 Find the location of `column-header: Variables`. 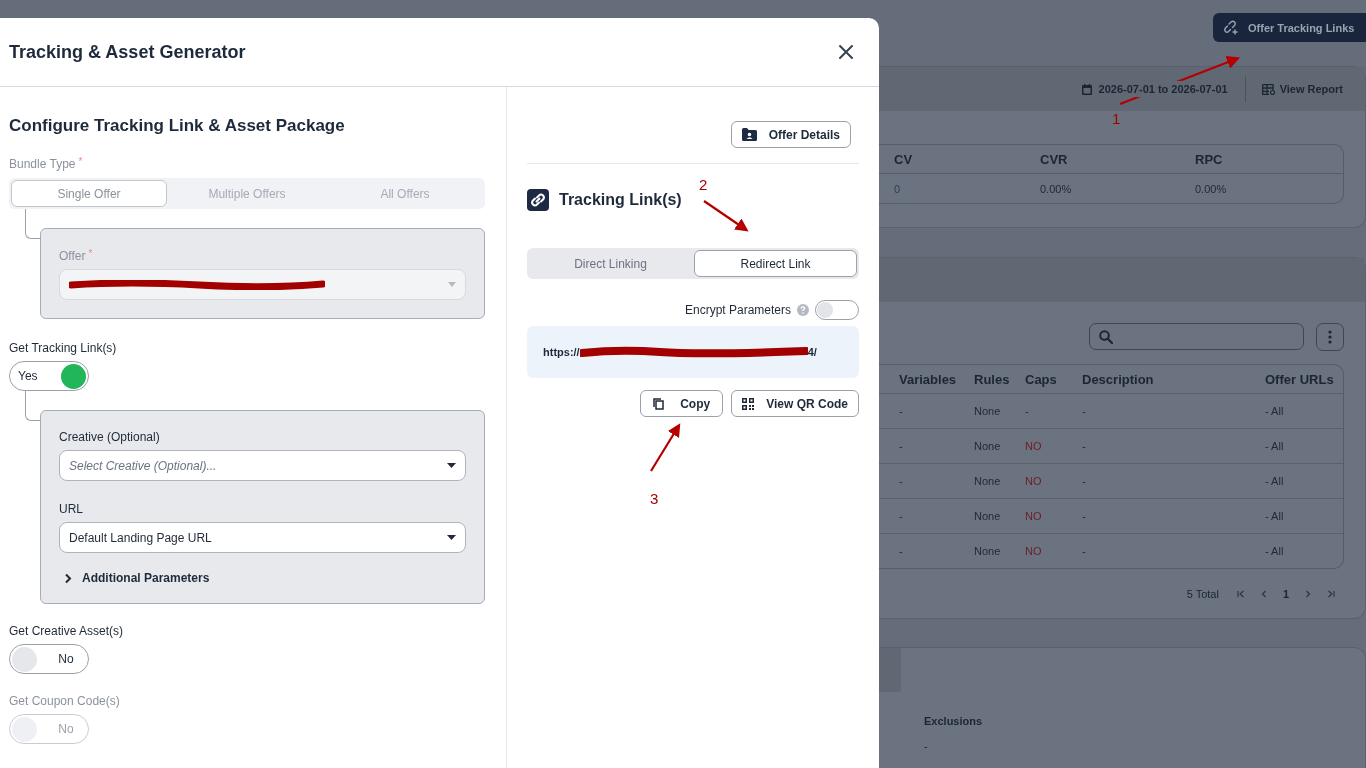

column-header: Variables is located at coordinates (928, 379).